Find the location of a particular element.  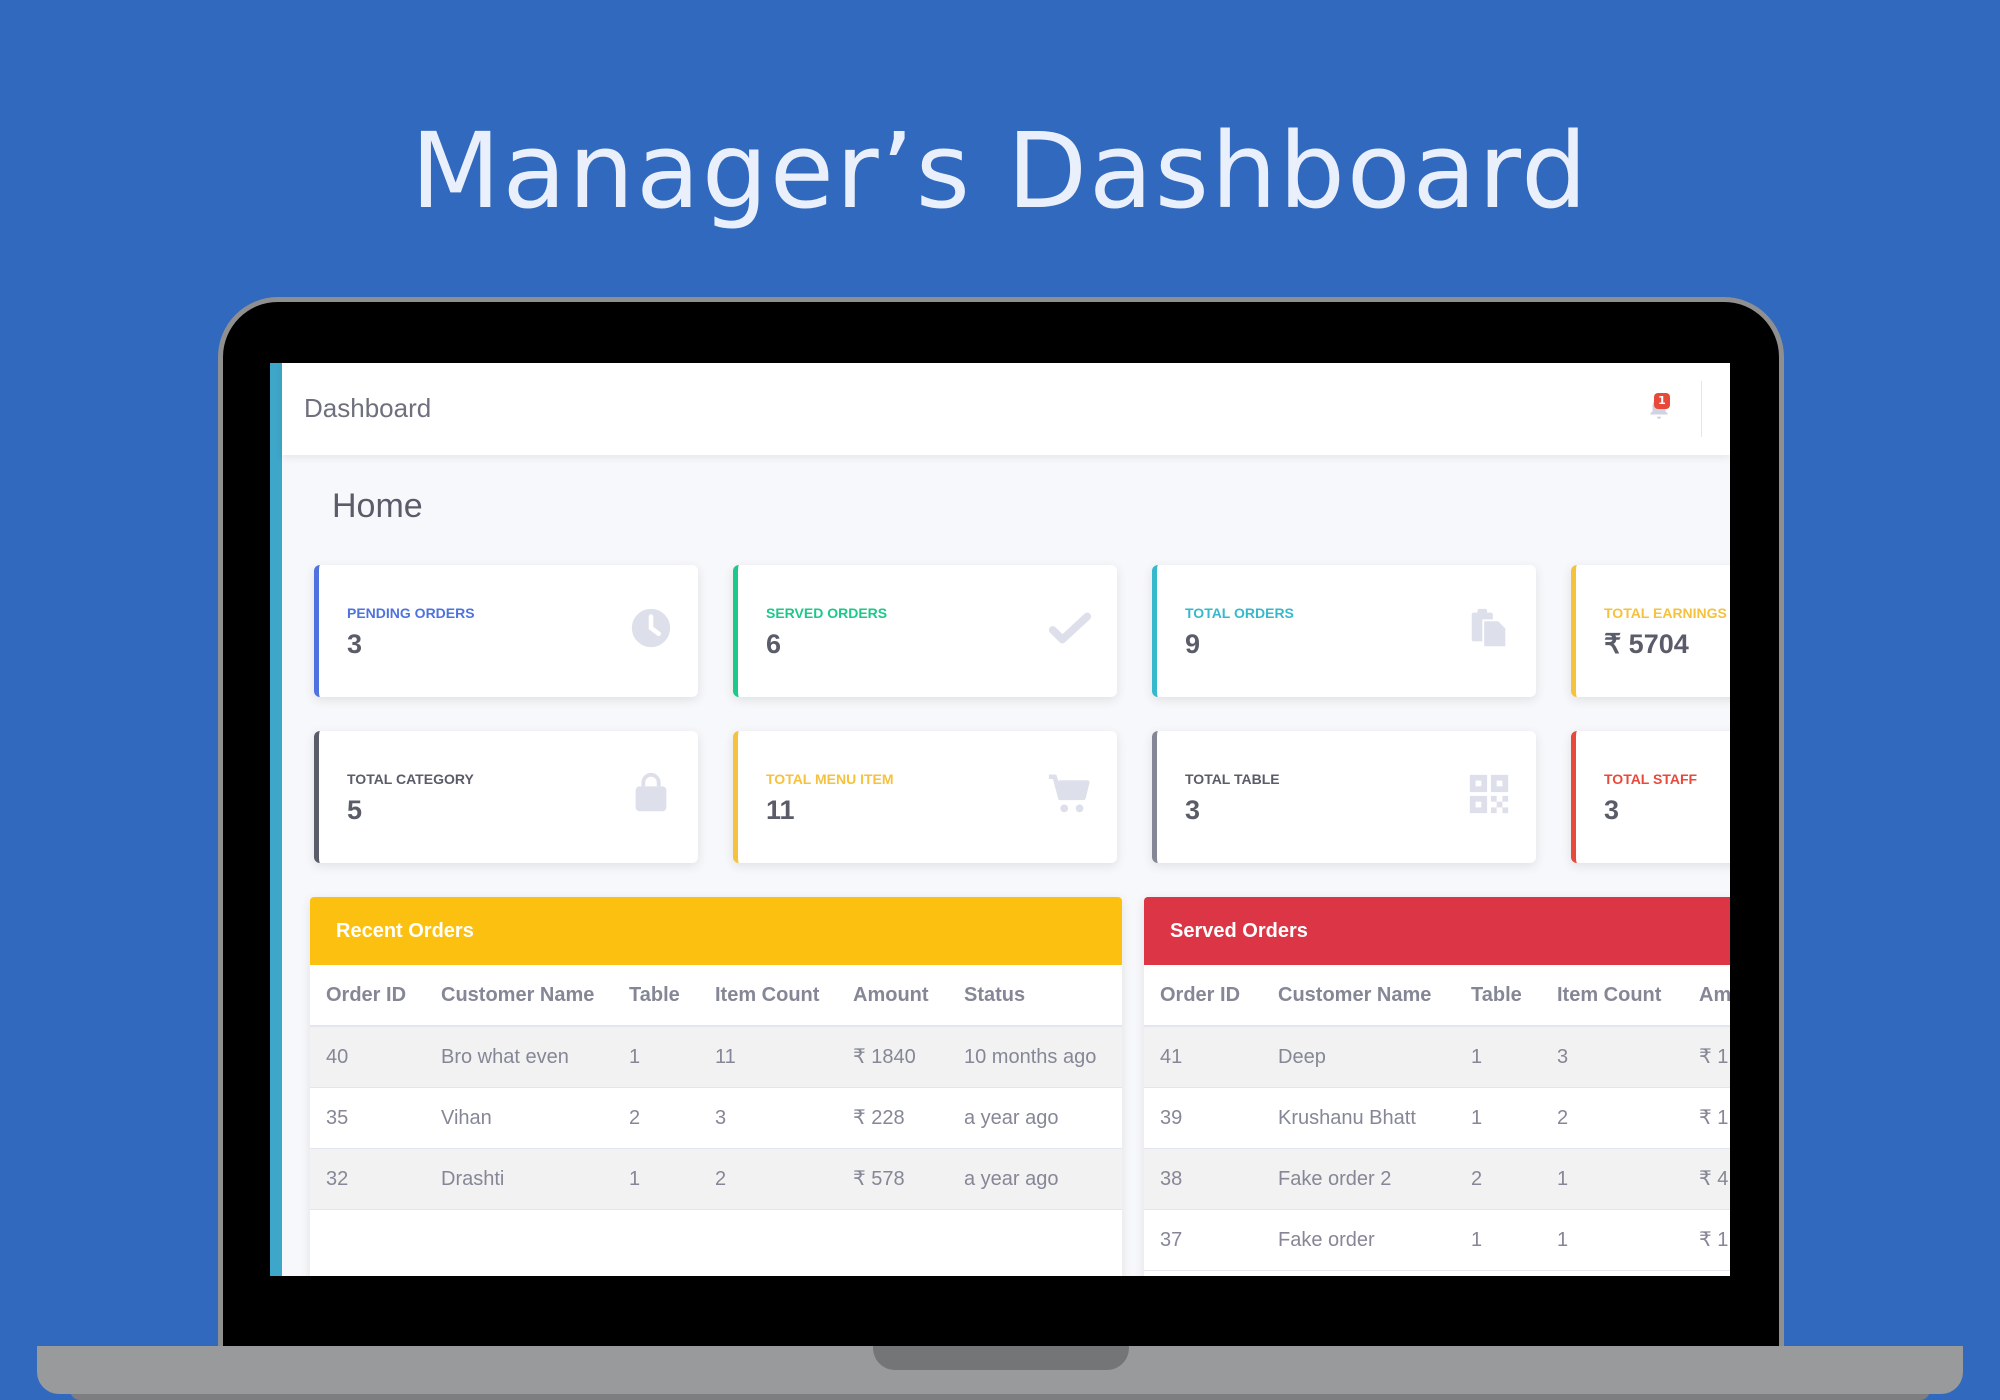

stat-label: TOTAL STAFF is located at coordinates (1651, 779).